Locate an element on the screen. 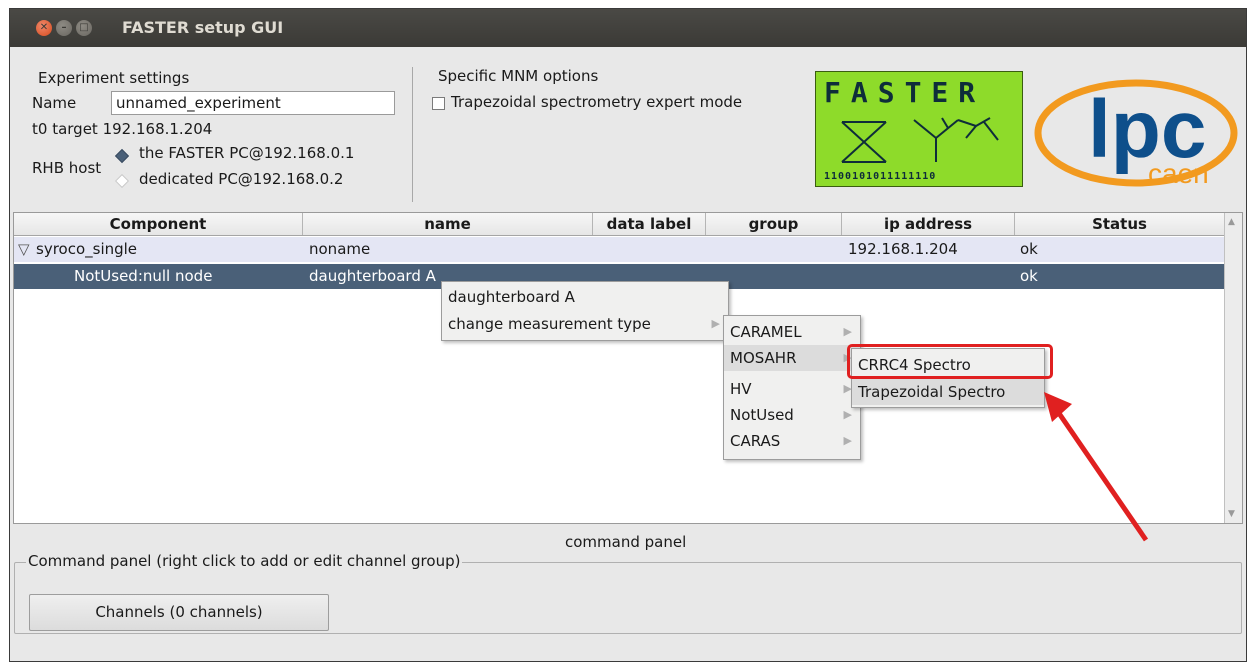 This screenshot has width=1256, height=662. submenu-item-notused: NotUsed ▶ is located at coordinates (792, 415).